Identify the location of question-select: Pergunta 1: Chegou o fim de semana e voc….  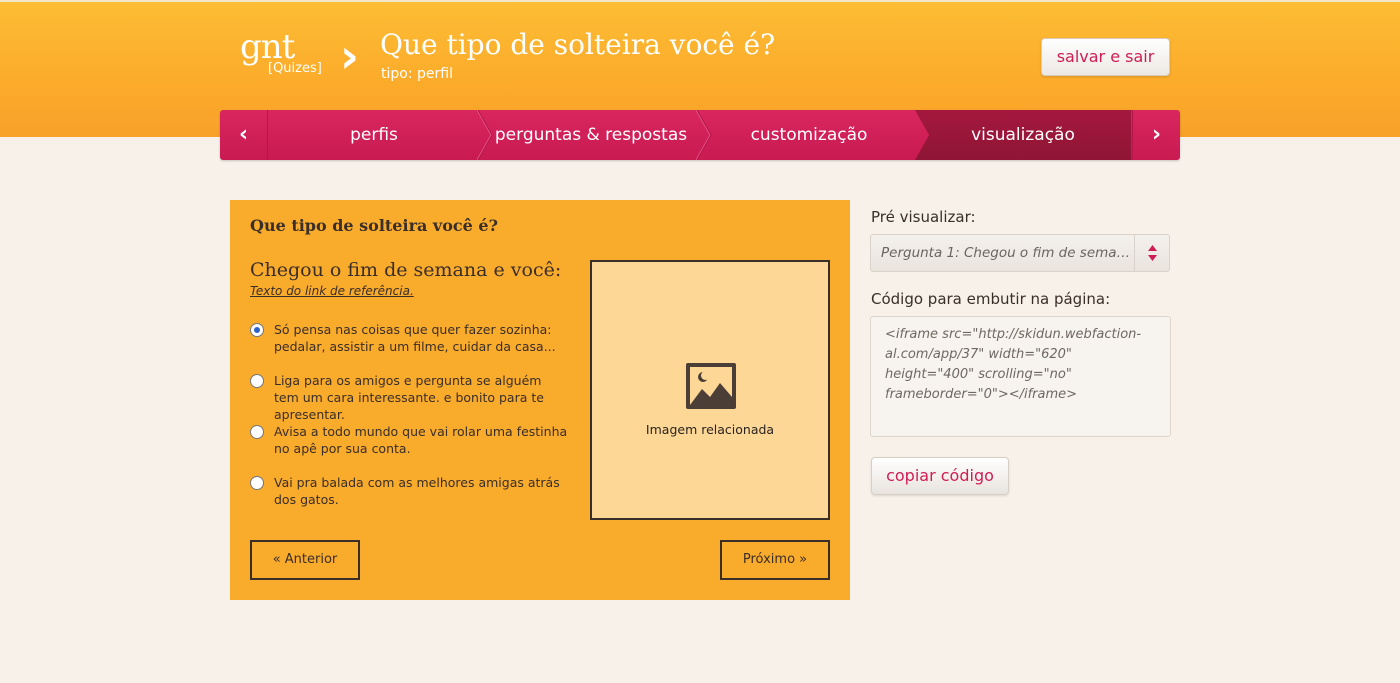
(1020, 253).